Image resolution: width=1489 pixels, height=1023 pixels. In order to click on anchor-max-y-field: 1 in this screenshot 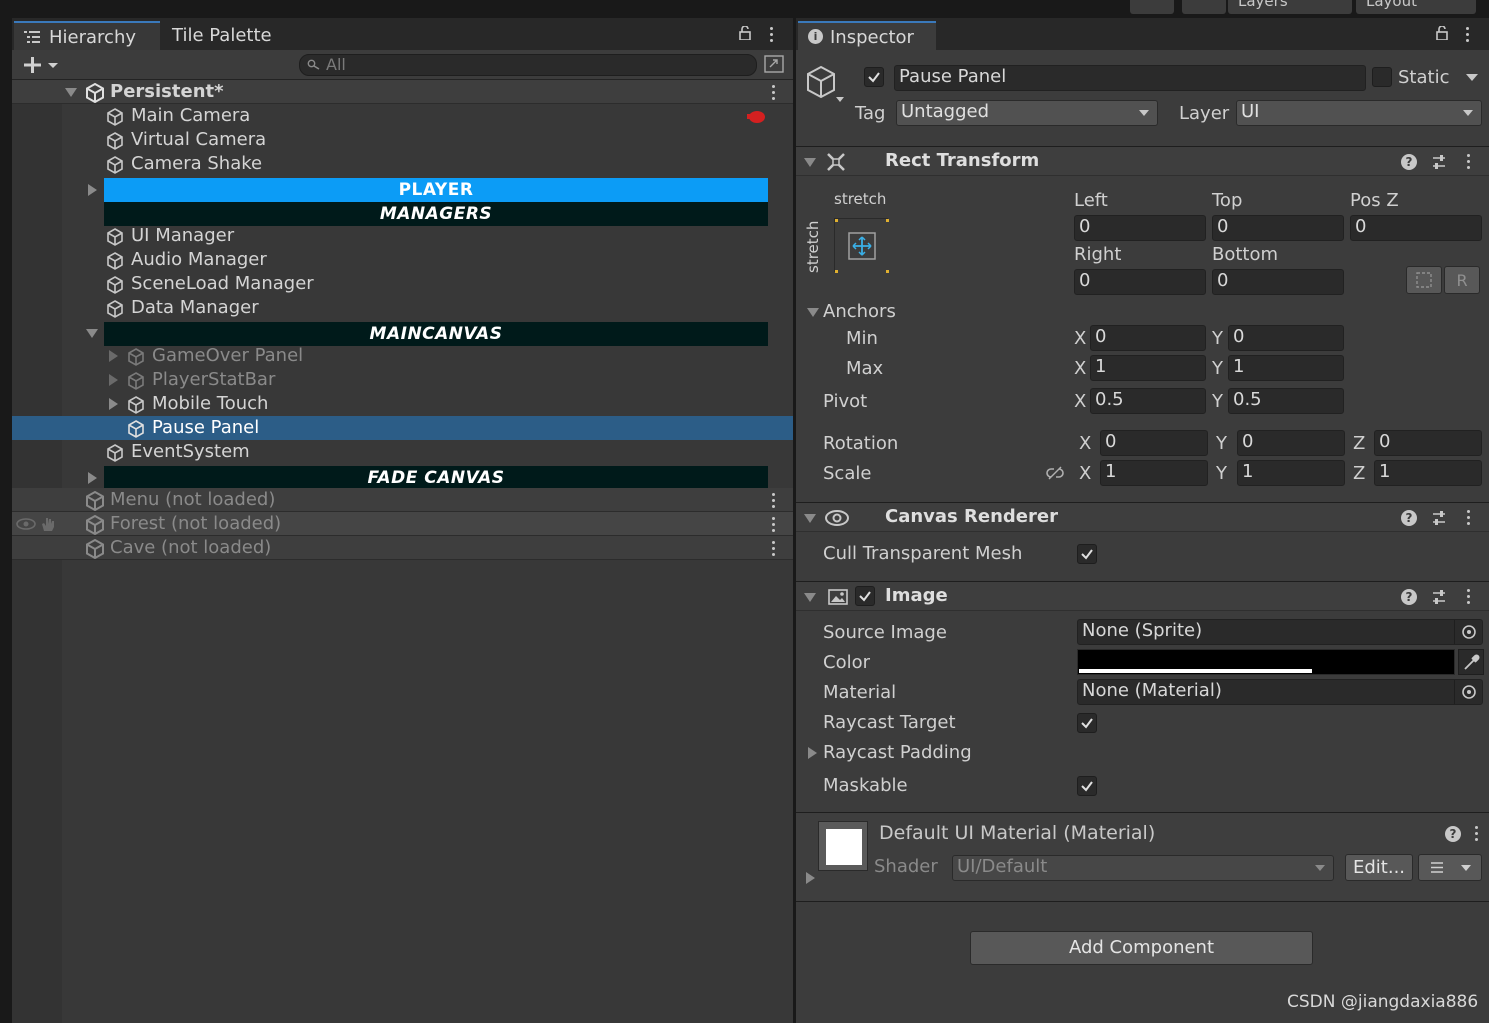, I will do `click(1286, 368)`.